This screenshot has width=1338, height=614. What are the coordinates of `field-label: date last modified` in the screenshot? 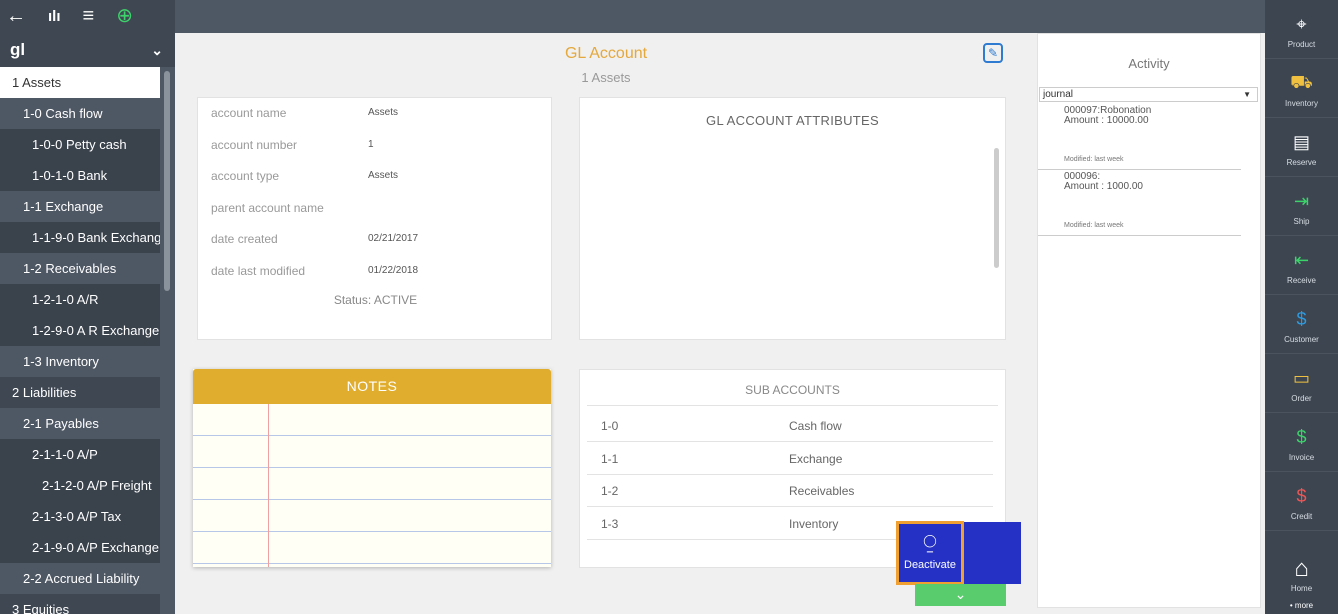 It's located at (258, 270).